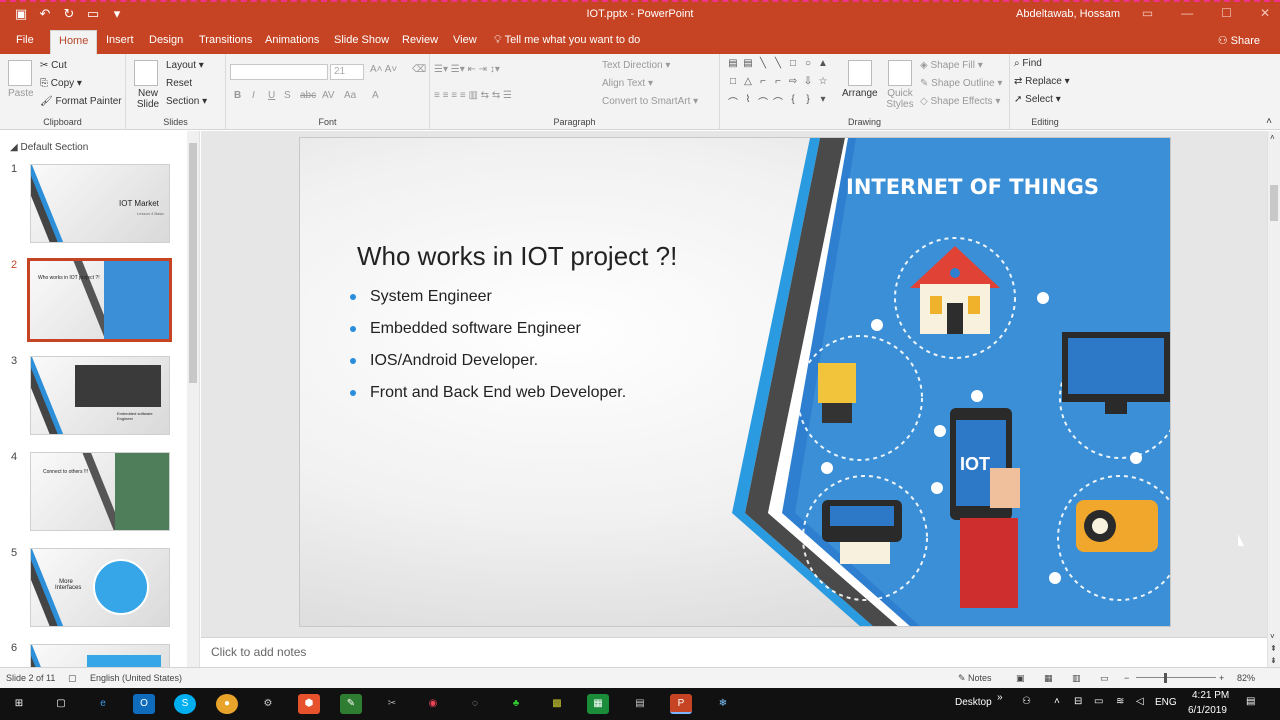  I want to click on normal-view-icon: ▣, so click(1020, 678).